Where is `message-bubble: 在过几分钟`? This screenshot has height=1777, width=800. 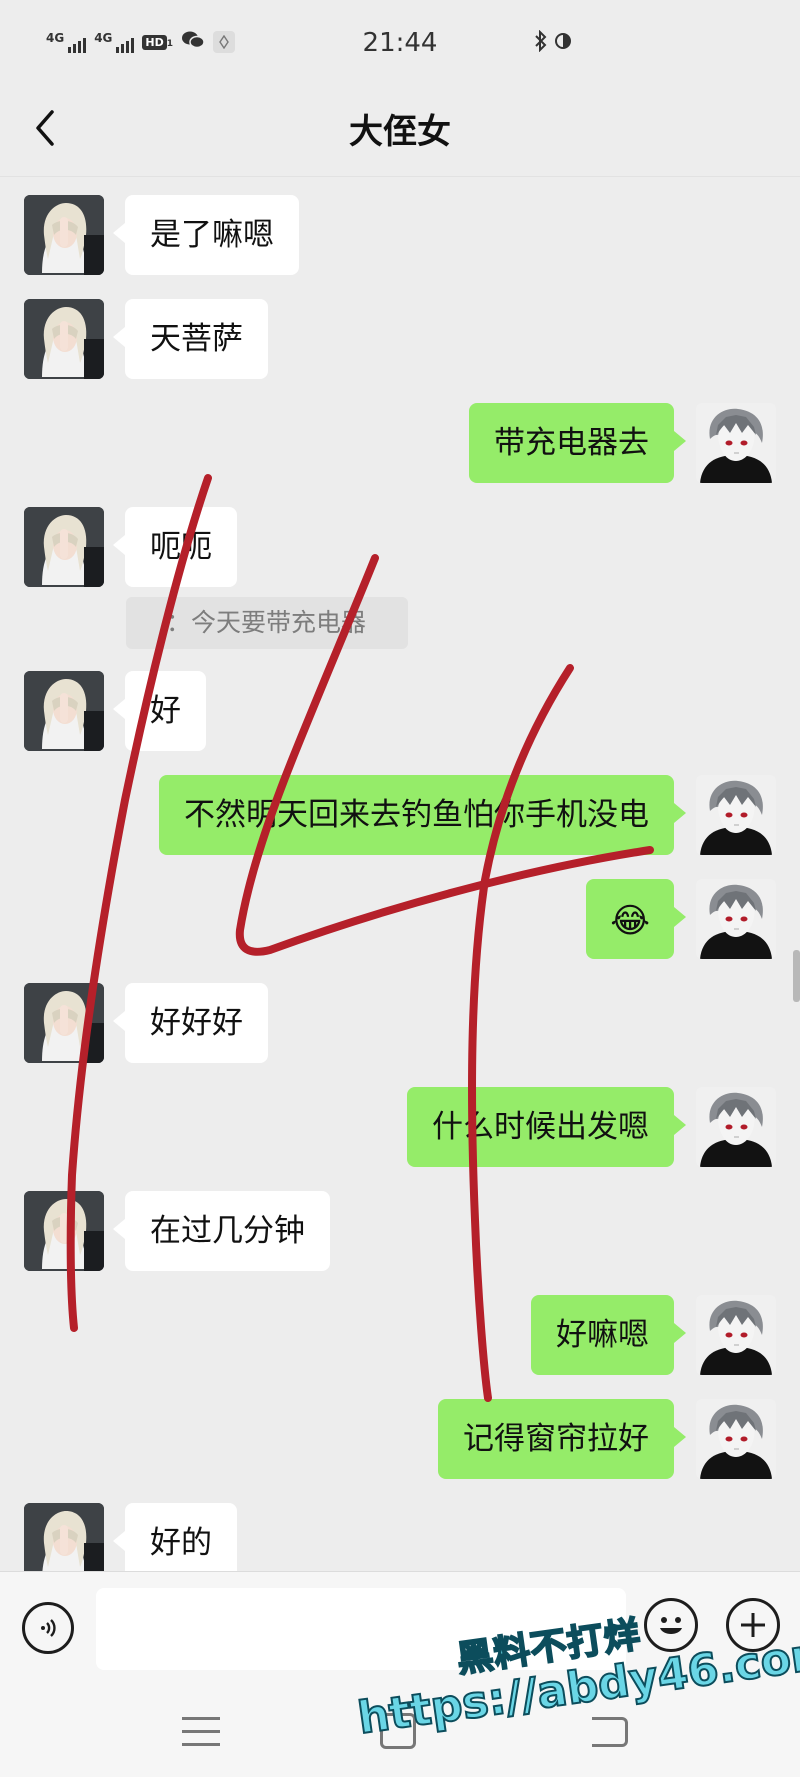
message-bubble: 在过几分钟 is located at coordinates (221, 1231).